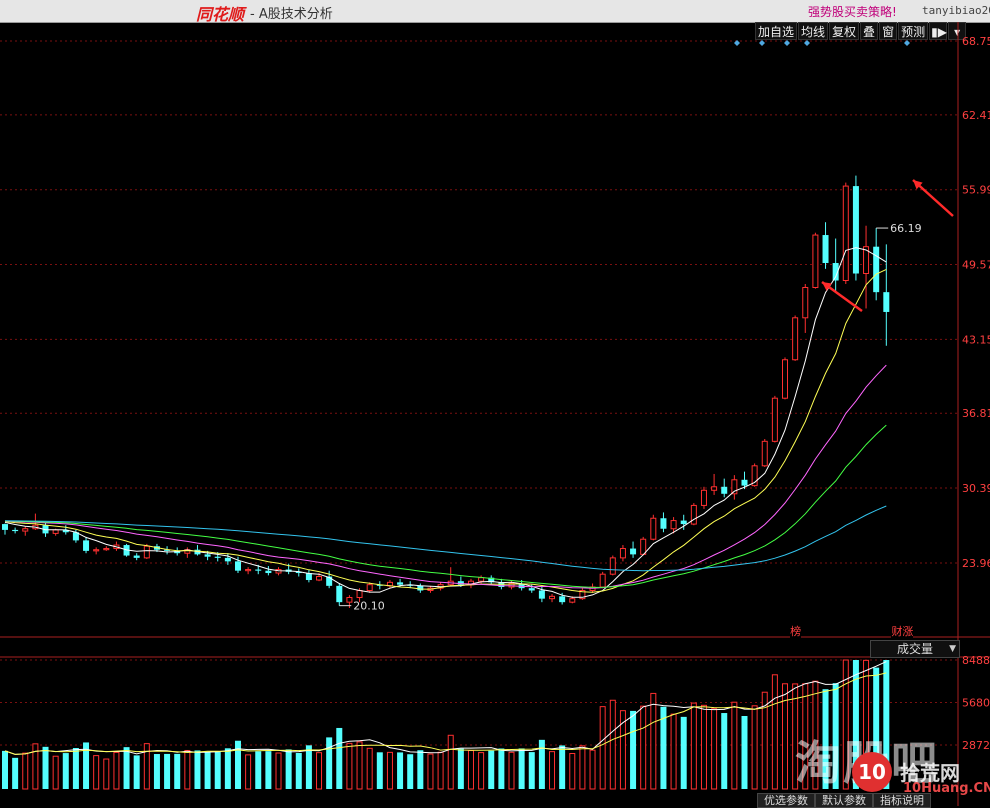 Image resolution: width=990 pixels, height=808 pixels. I want to click on volume-tick-label: 5680, so click(976, 703).